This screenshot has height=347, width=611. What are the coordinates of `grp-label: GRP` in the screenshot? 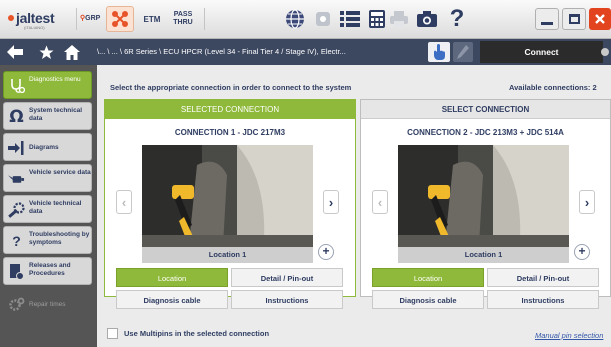 It's located at (93, 18).